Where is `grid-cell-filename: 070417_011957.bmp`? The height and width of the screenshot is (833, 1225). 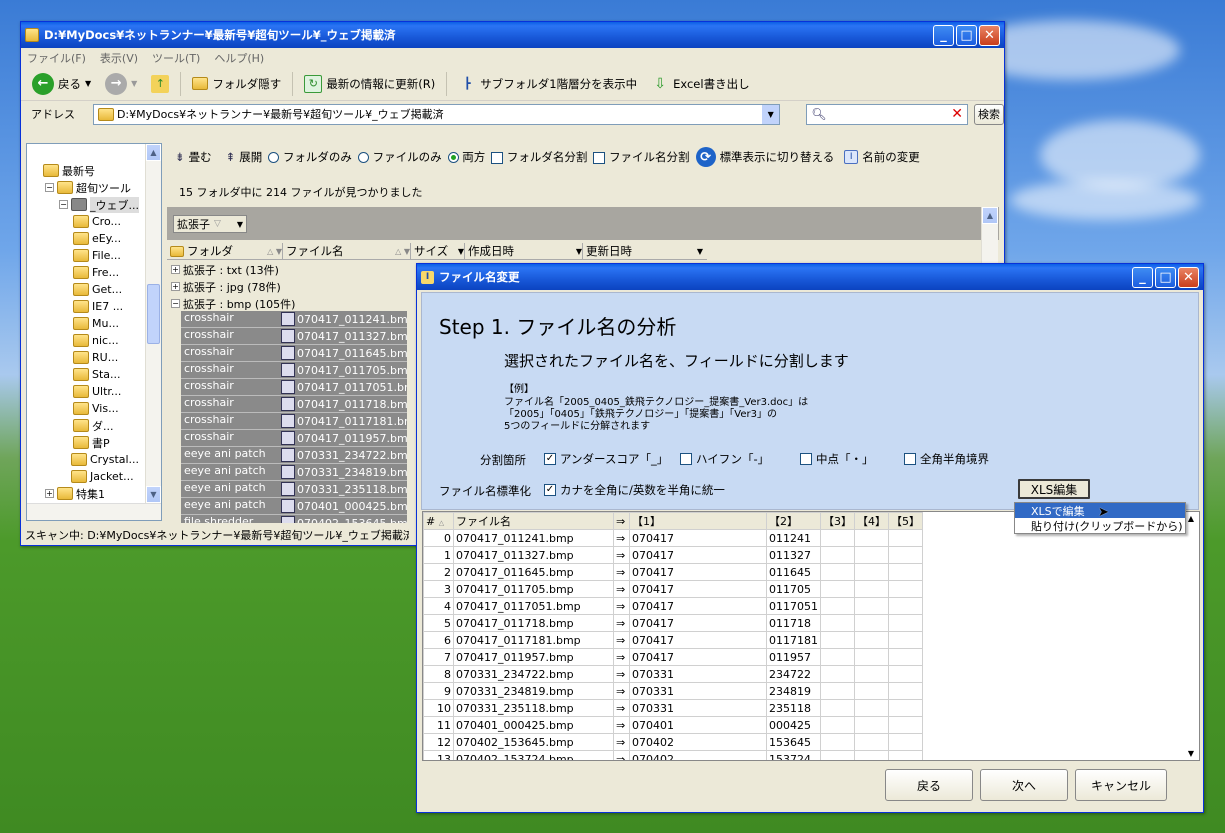 grid-cell-filename: 070417_011957.bmp is located at coordinates (533, 657).